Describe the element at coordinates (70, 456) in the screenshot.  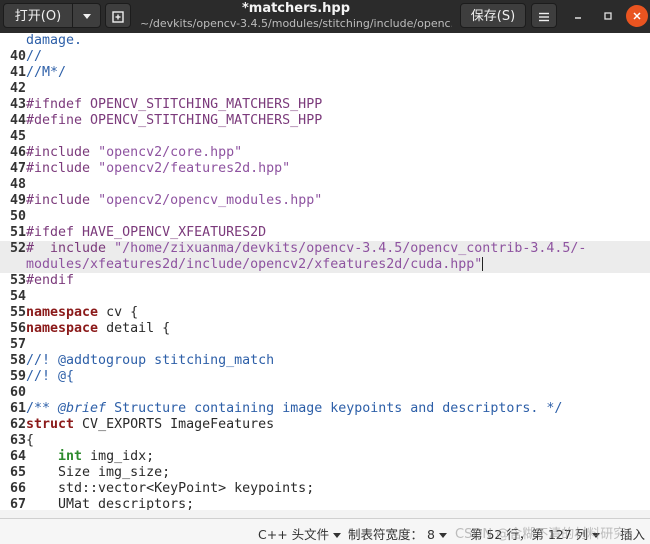
I see `code-token: int` at that location.